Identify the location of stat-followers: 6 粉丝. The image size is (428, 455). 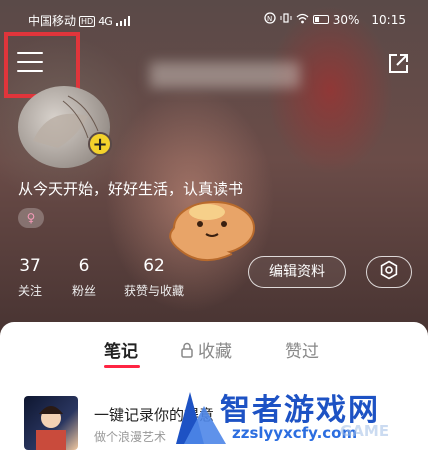
(84, 277).